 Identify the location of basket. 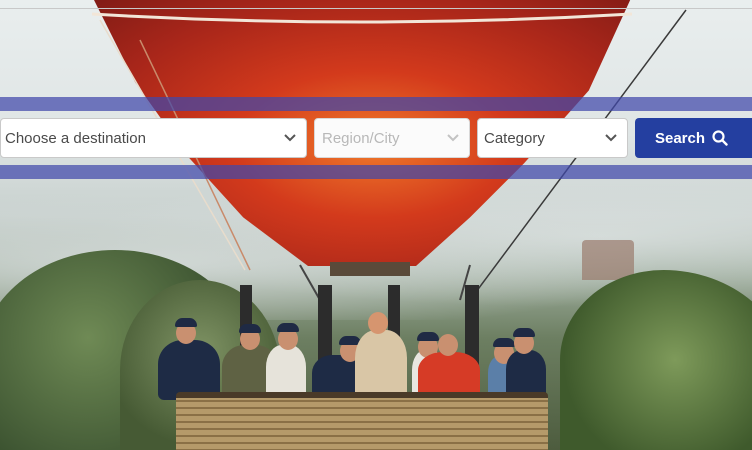
(362, 421).